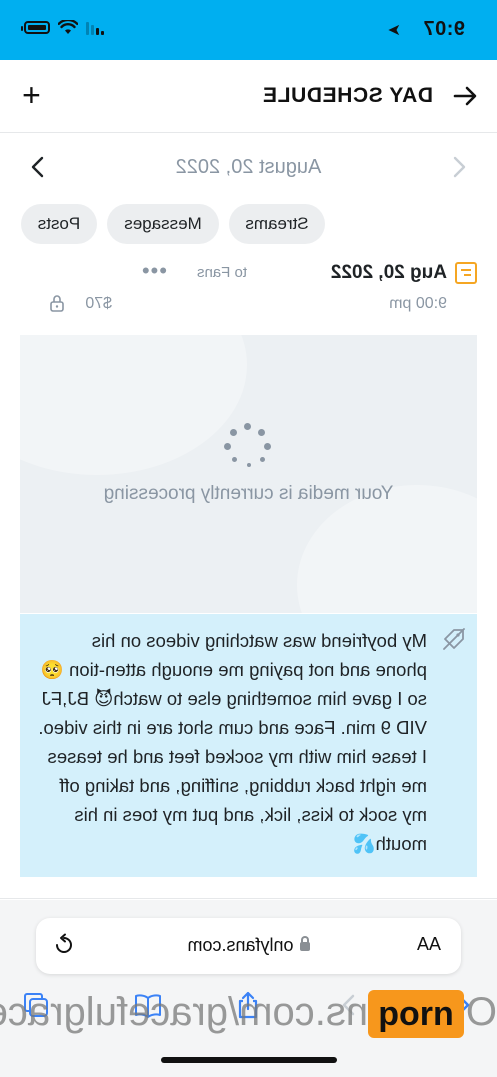 The height and width of the screenshot is (1077, 497). I want to click on arrow-left-icon, so click(465, 96).